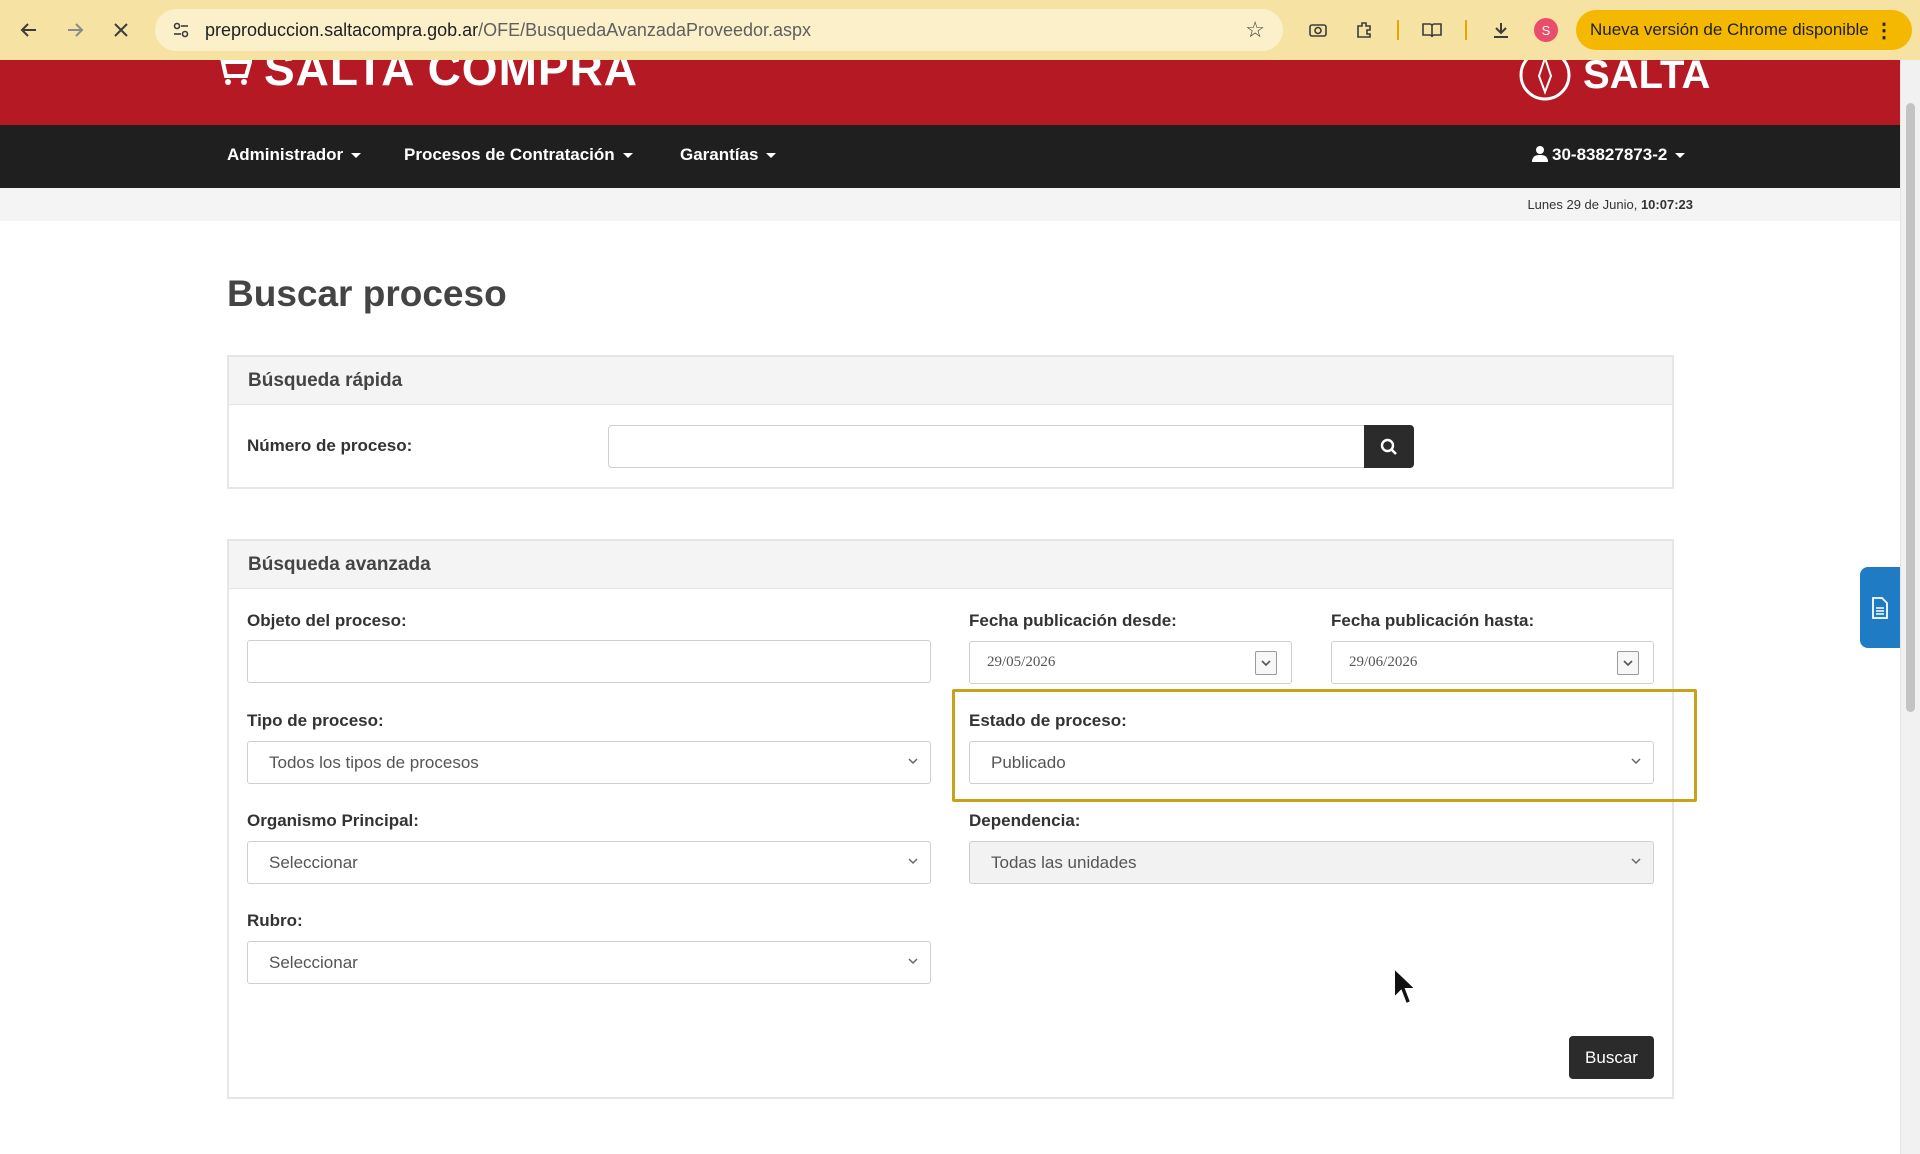 This screenshot has width=1920, height=1154. I want to click on quick-search-button, so click(1389, 446).